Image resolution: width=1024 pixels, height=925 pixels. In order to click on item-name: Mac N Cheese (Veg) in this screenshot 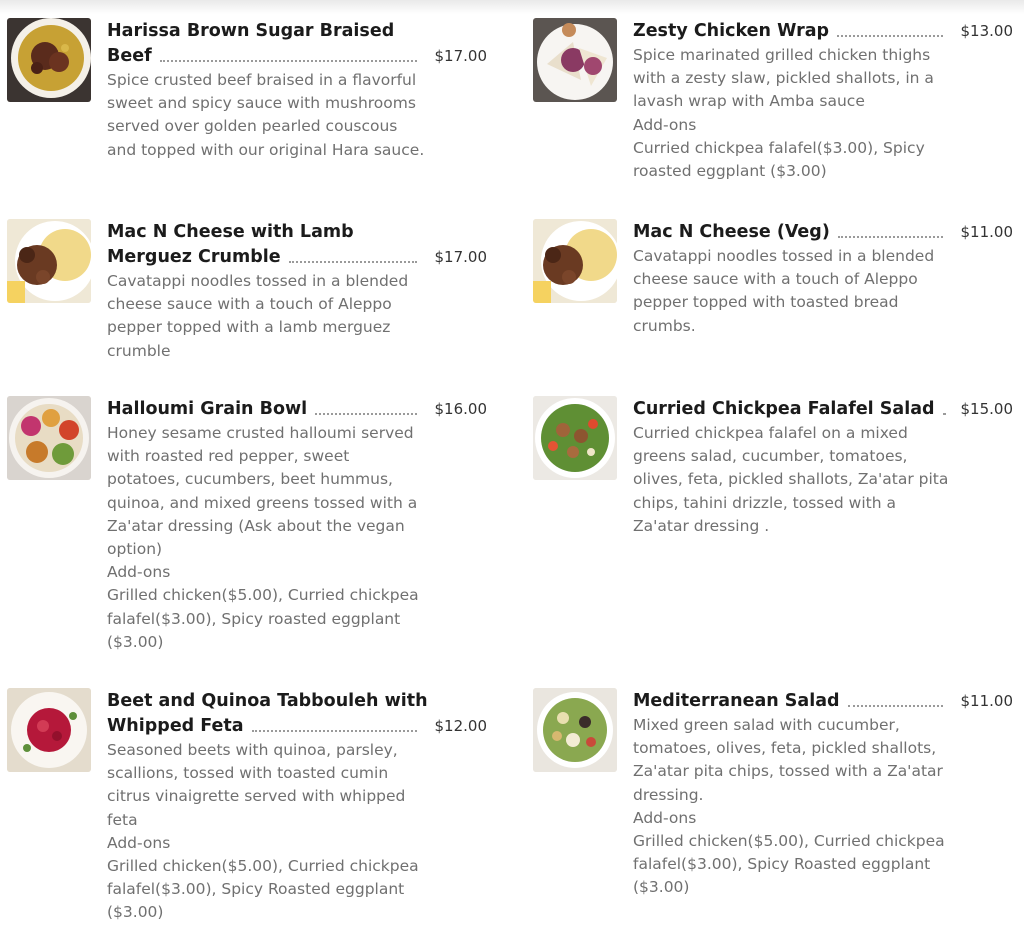, I will do `click(731, 232)`.